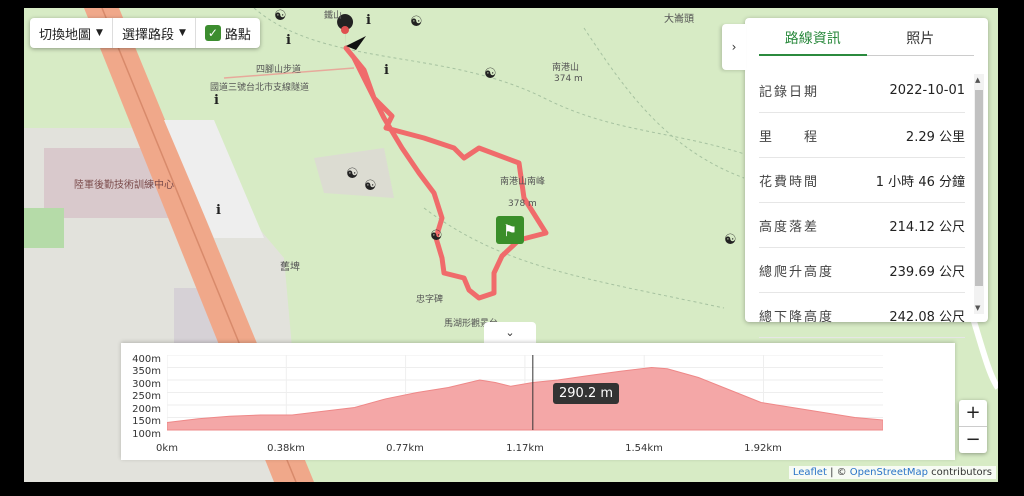 The image size is (1024, 496). I want to click on y-tick: 100m, so click(146, 434).